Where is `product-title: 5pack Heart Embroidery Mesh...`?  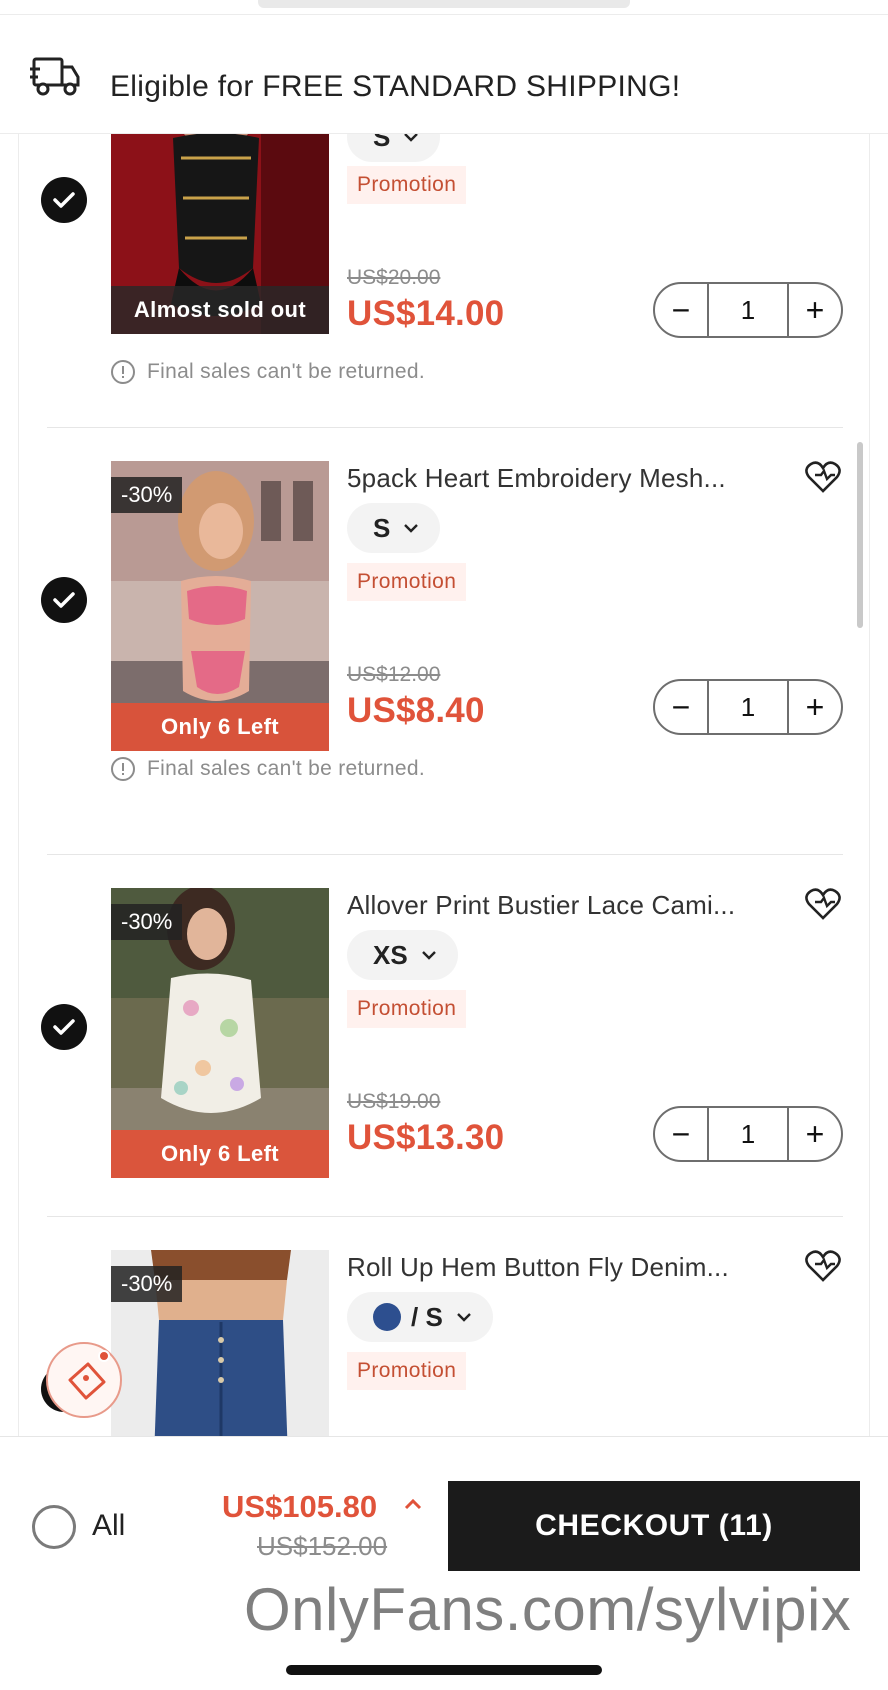 product-title: 5pack Heart Embroidery Mesh... is located at coordinates (536, 478).